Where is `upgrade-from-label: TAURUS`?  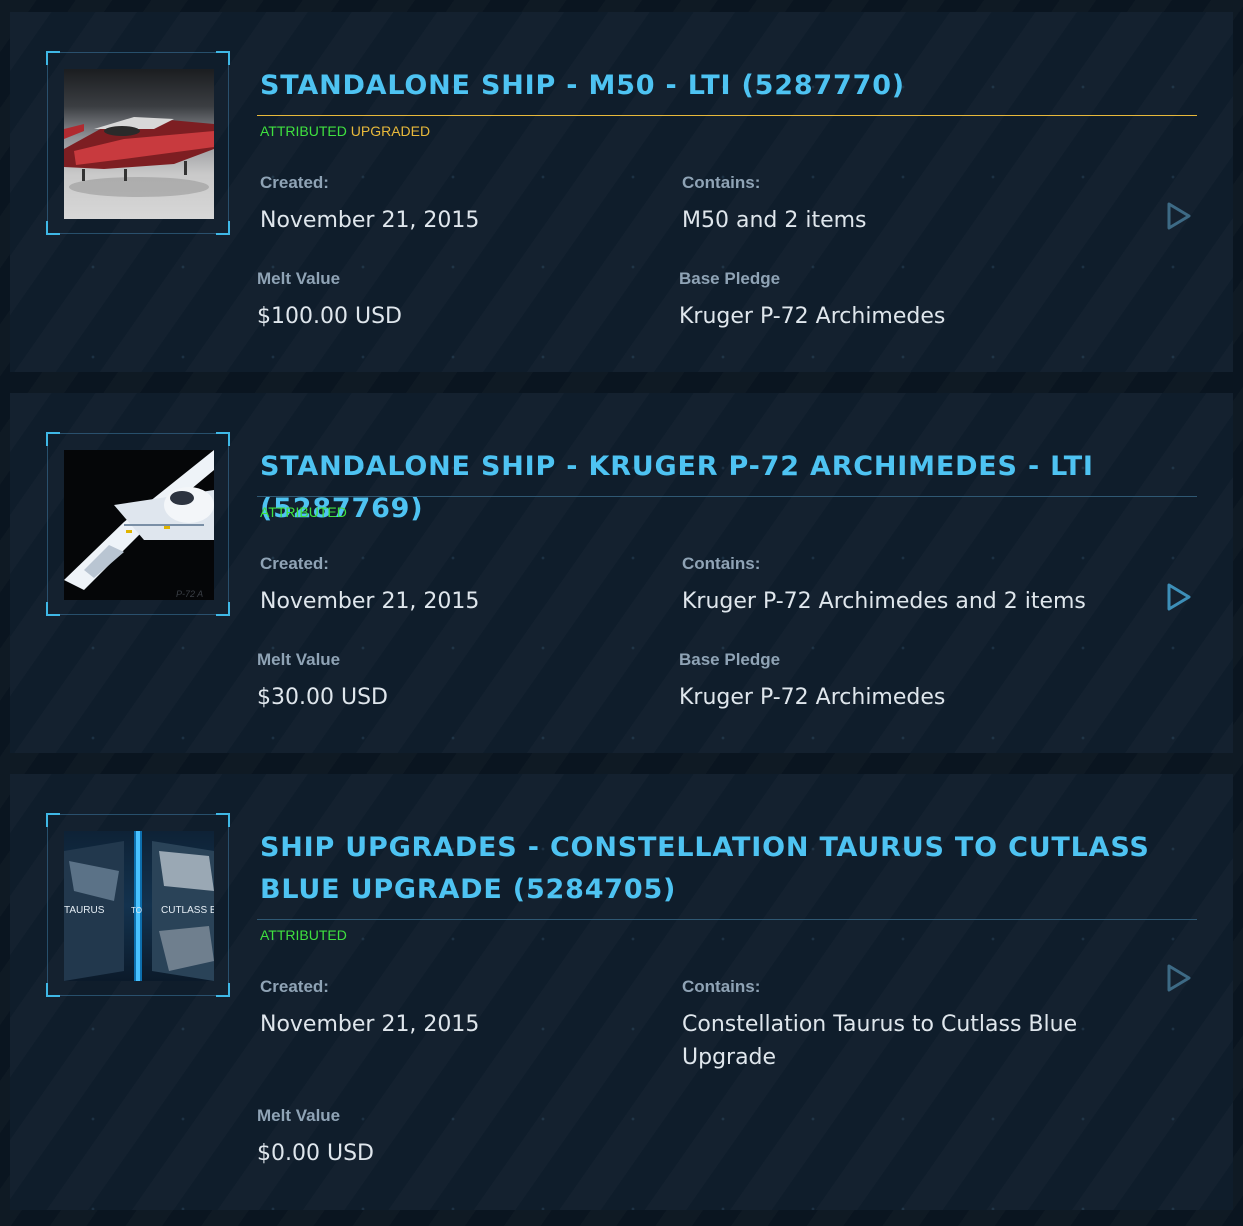
upgrade-from-label: TAURUS is located at coordinates (84, 910).